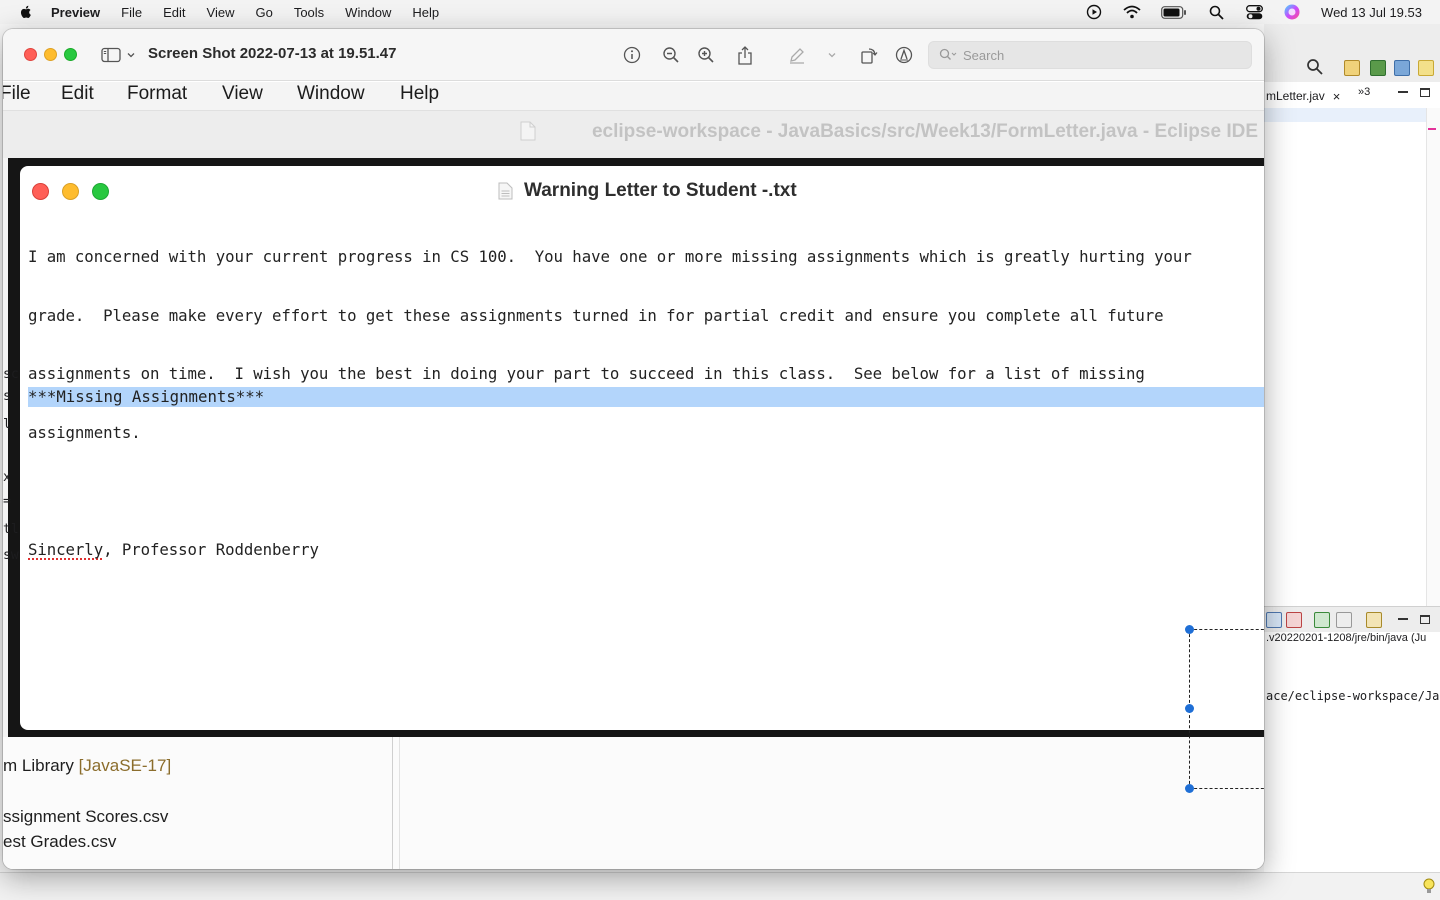  Describe the element at coordinates (1337, 96) in the screenshot. I see `close-icon: ×` at that location.